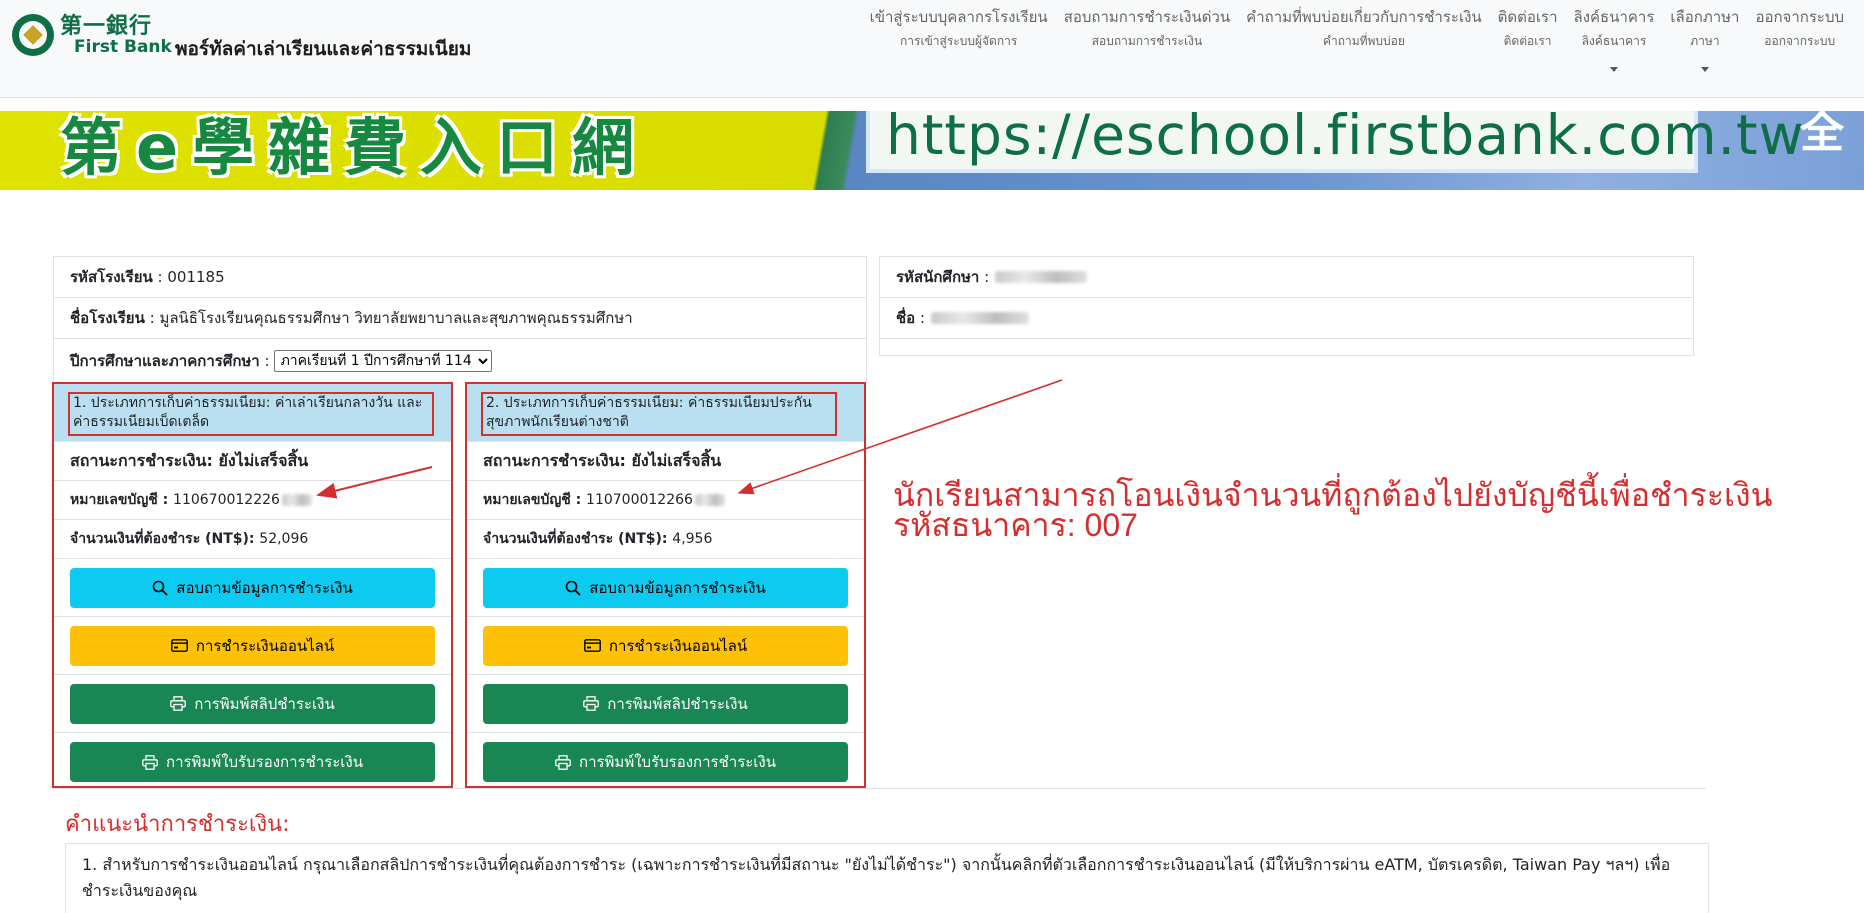  I want to click on school-name-label: ชื่อโรงเรียน, so click(107, 318).